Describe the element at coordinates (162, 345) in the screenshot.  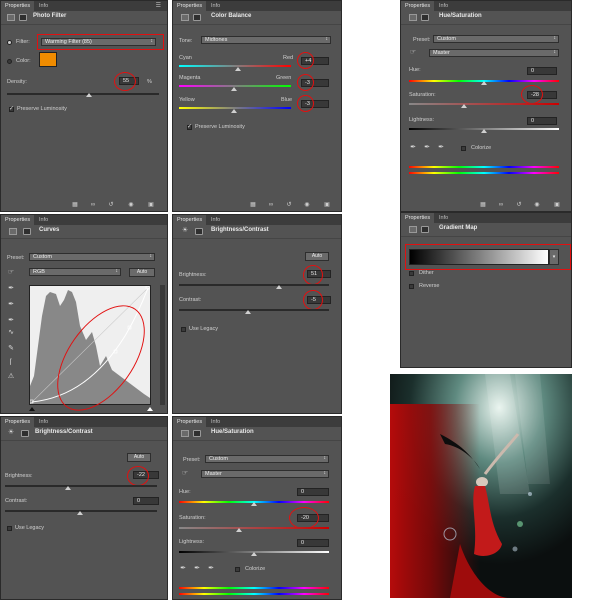
I see `curves-scrollbar` at that location.